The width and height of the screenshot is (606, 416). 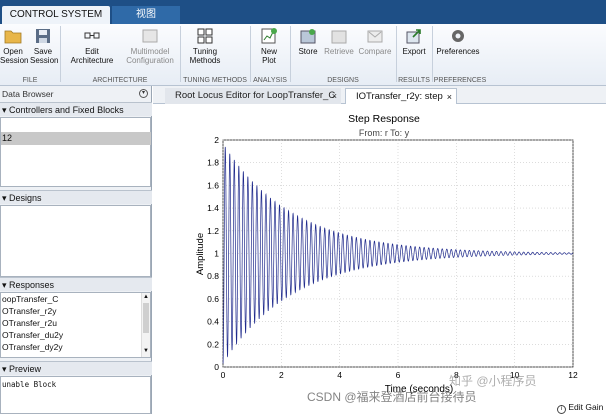 I want to click on new-plot-icon, so click(x=269, y=36).